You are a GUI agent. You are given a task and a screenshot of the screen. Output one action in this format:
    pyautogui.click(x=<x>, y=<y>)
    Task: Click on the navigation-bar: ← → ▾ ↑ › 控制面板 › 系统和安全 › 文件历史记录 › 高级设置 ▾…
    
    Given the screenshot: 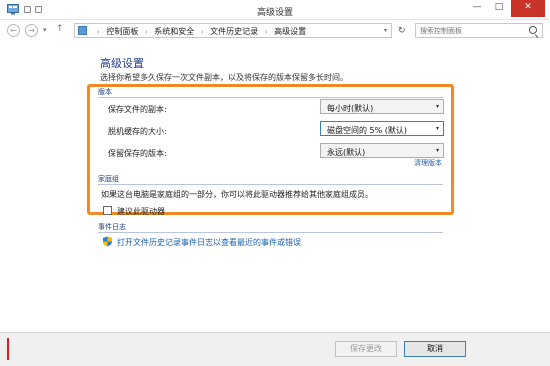 What is the action you would take?
    pyautogui.click(x=275, y=31)
    